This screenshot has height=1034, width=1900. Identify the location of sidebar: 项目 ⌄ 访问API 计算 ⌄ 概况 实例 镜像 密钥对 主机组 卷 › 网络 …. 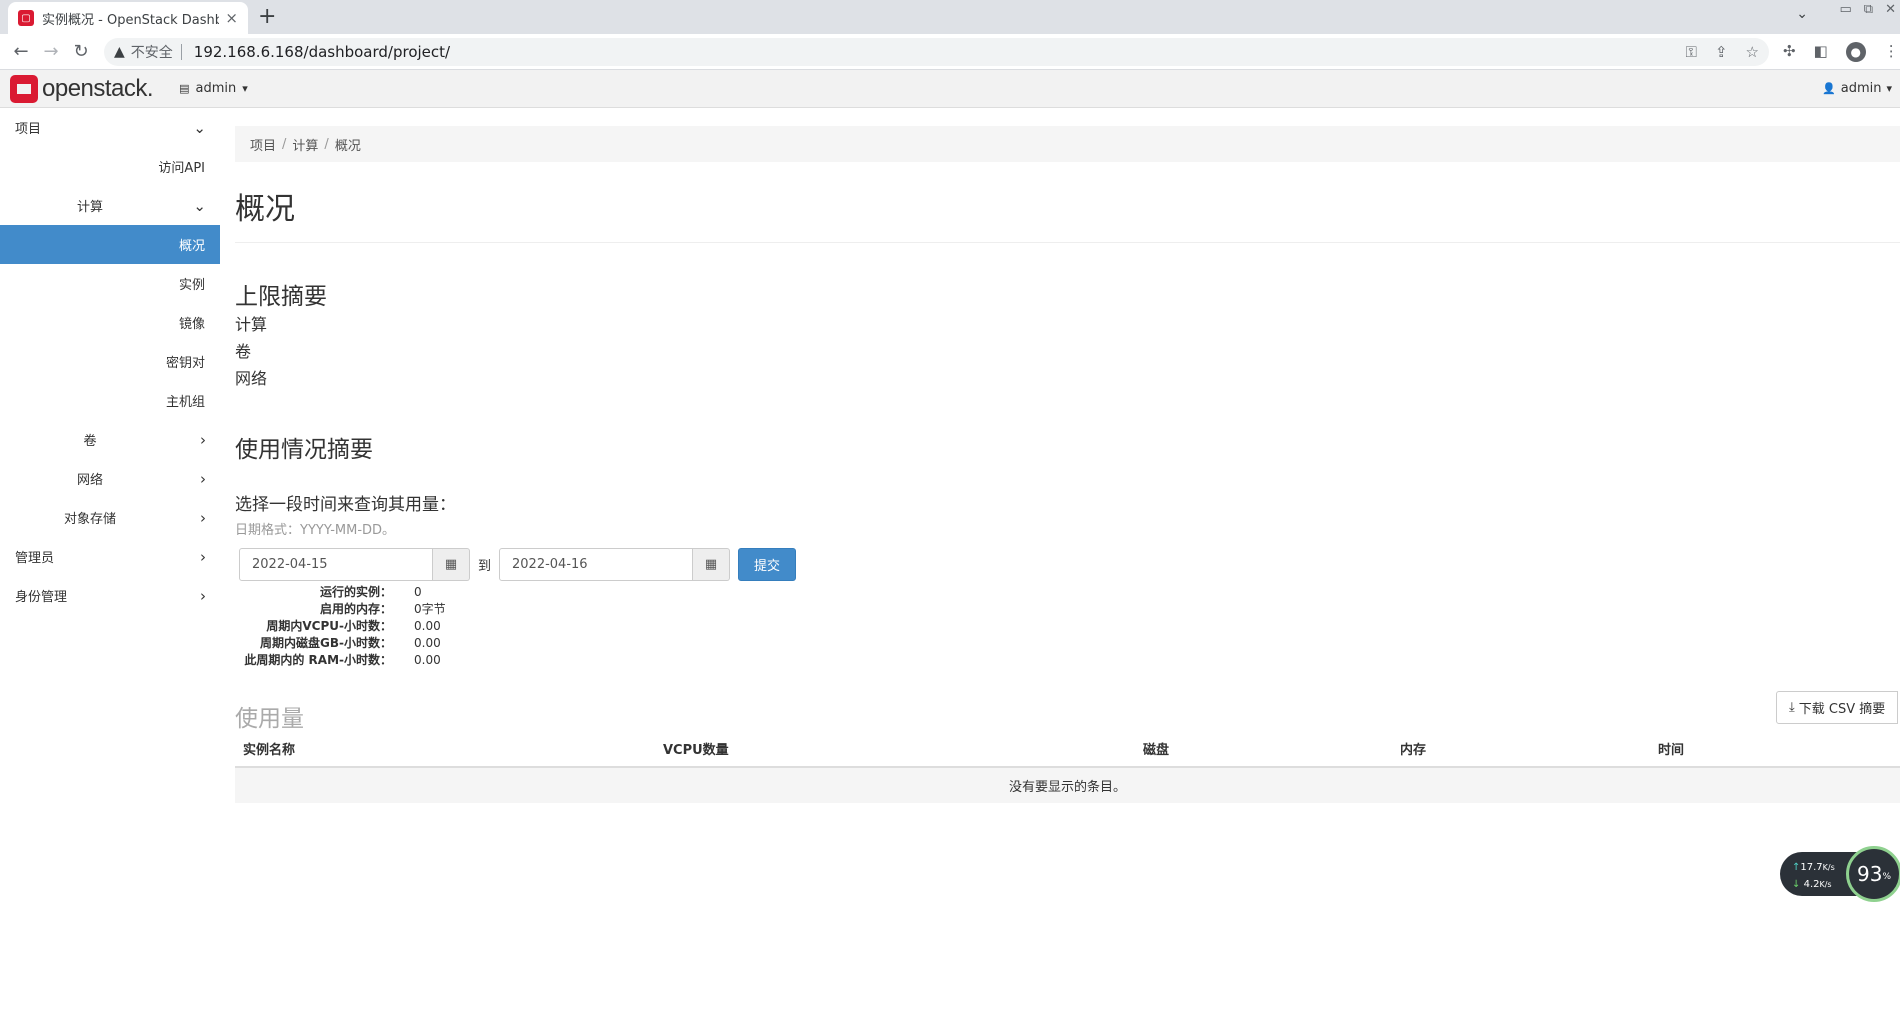
(110, 571).